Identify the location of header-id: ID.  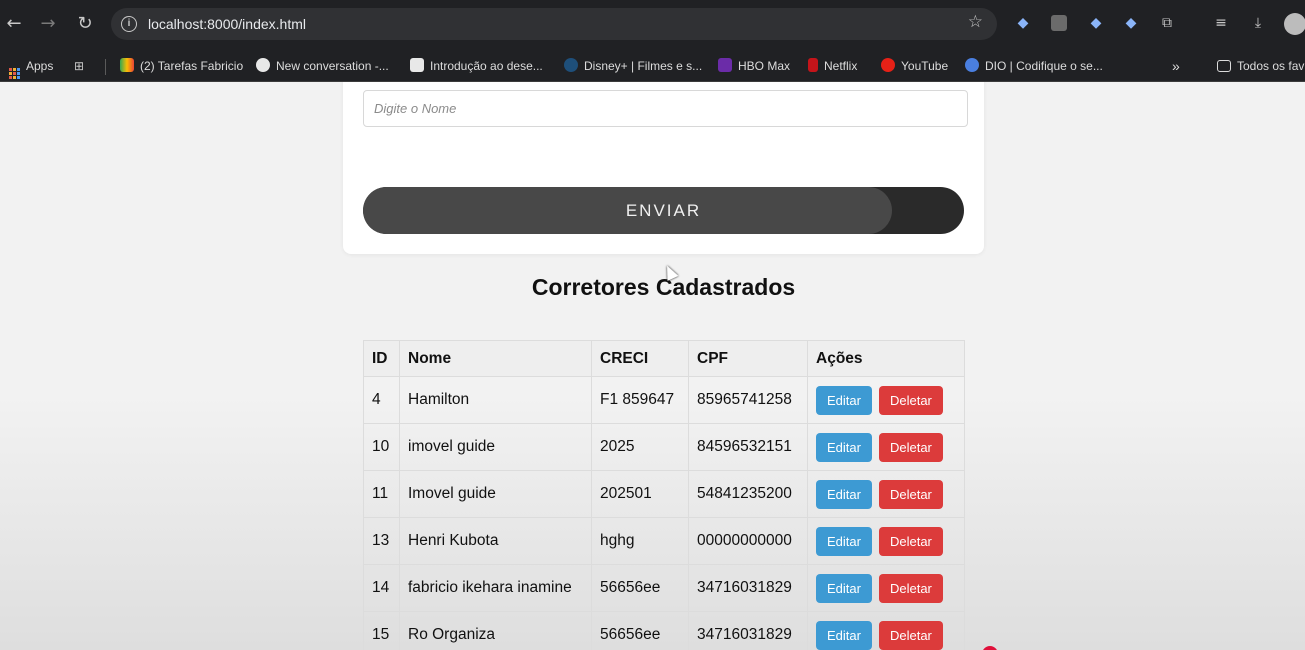
(381, 358).